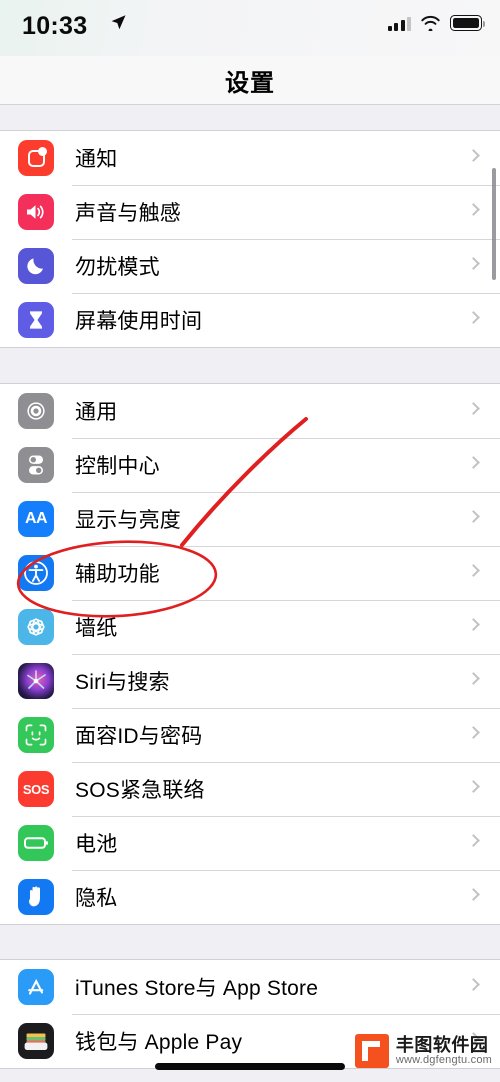 Image resolution: width=500 pixels, height=1082 pixels. What do you see at coordinates (250, 266) in the screenshot?
I see `settings-row-do-not-disturb: 勿扰模式` at bounding box center [250, 266].